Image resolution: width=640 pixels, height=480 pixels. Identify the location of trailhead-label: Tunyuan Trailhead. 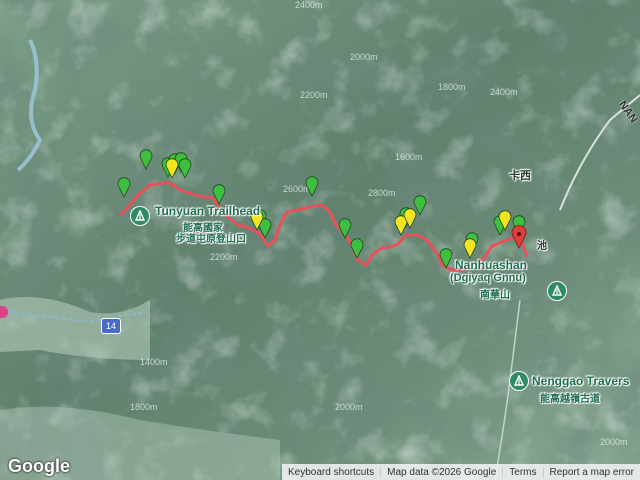
(207, 211).